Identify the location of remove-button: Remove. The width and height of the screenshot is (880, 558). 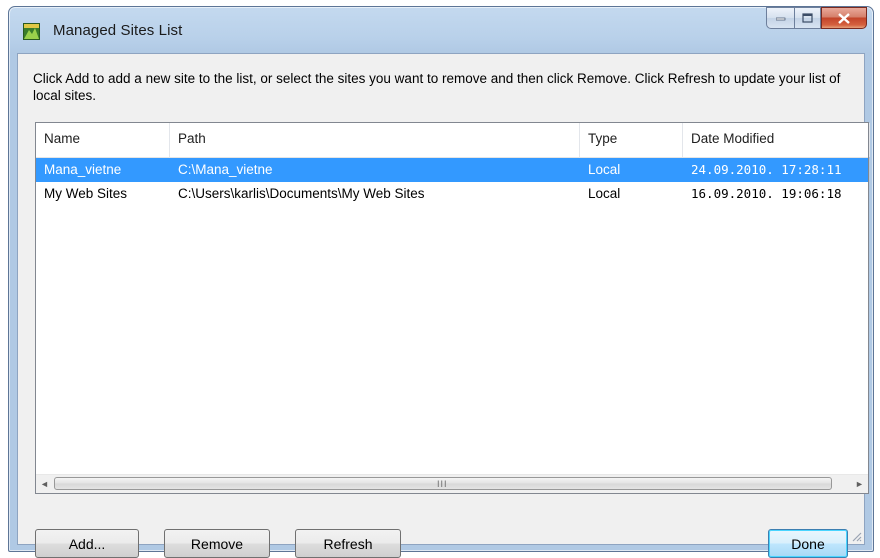
(217, 543).